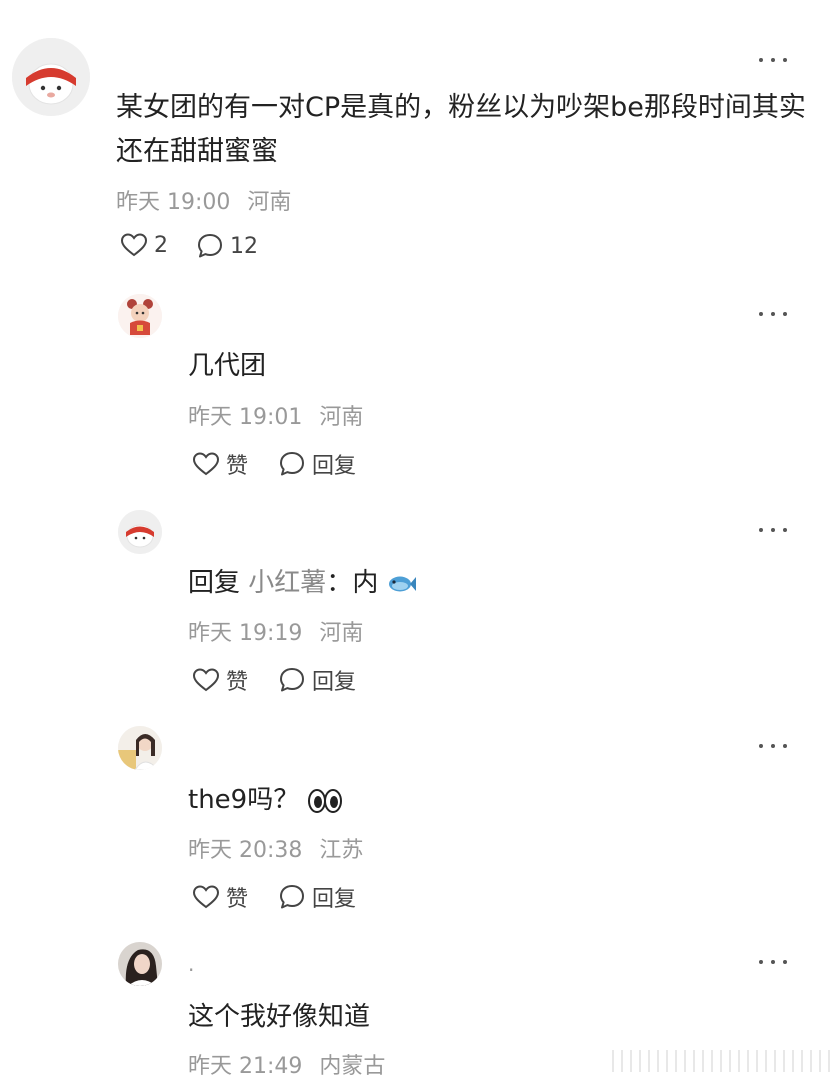  Describe the element at coordinates (279, 1017) in the screenshot. I see `reply-4-text: 这个我好像知道` at that location.